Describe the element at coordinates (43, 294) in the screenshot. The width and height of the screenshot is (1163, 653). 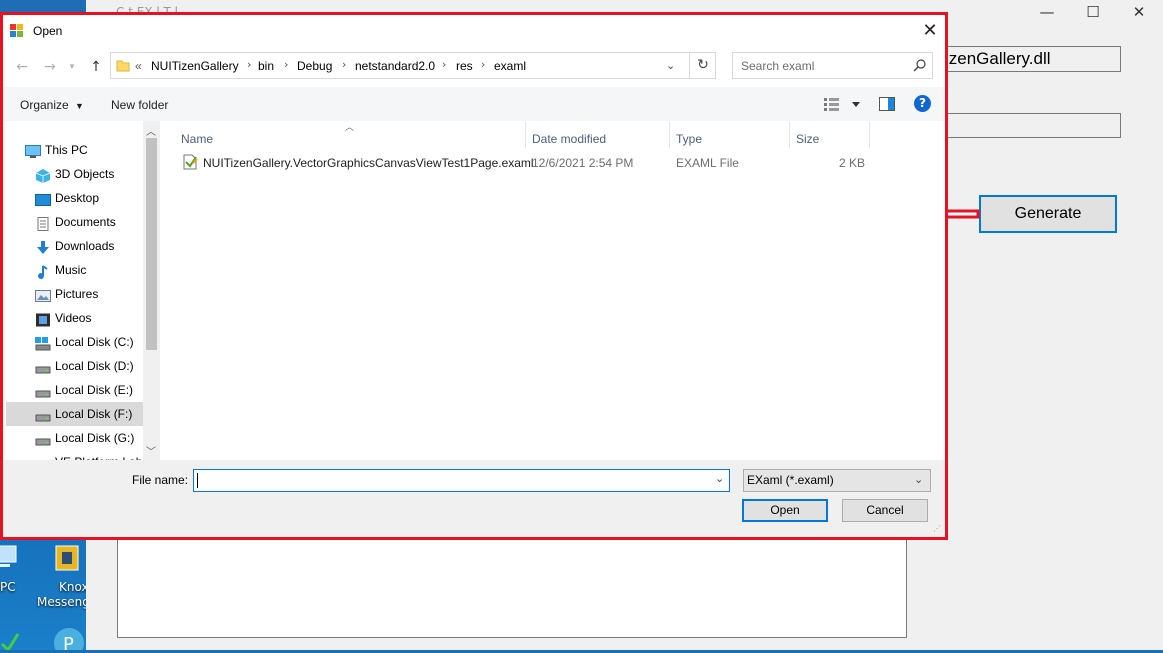
I see `pictures-icon` at that location.